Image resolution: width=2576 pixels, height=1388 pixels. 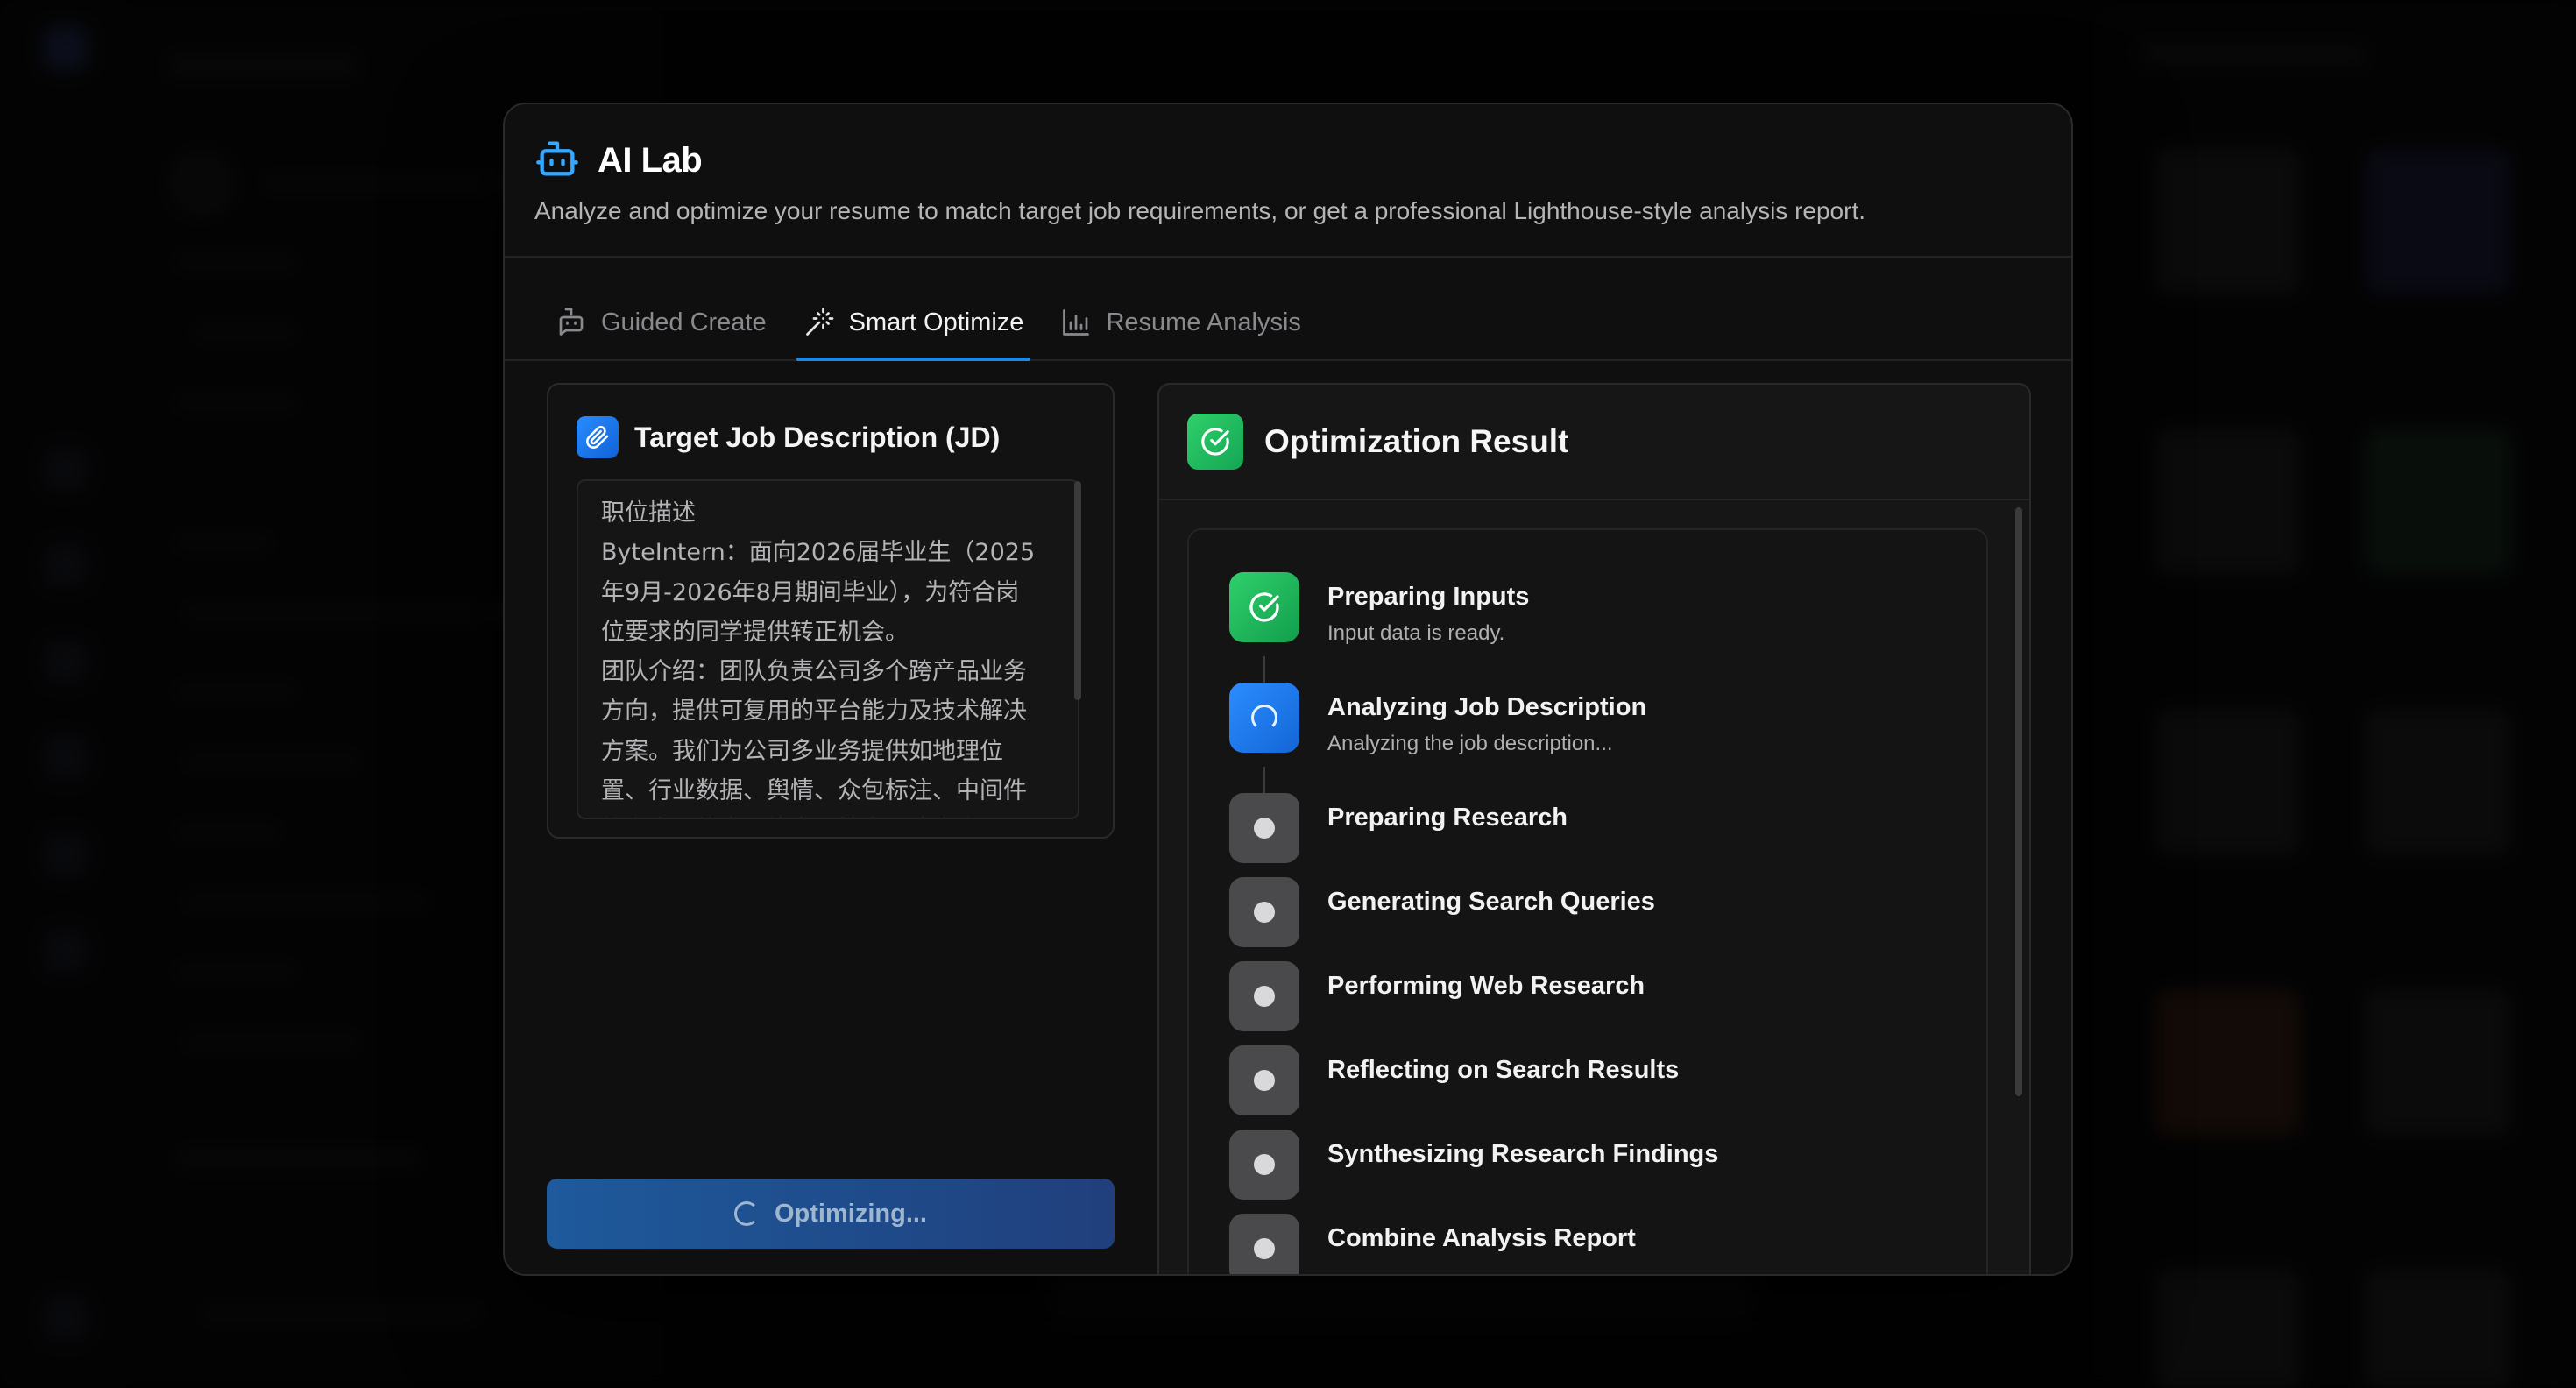 What do you see at coordinates (571, 322) in the screenshot?
I see `chat-bubble-icon` at bounding box center [571, 322].